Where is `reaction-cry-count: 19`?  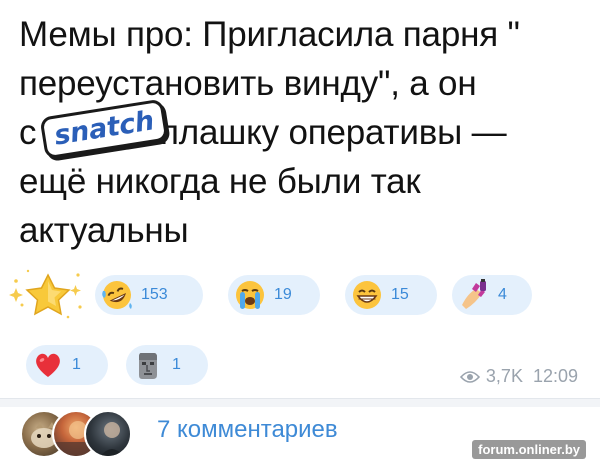
reaction-cry-count: 19 is located at coordinates (283, 294).